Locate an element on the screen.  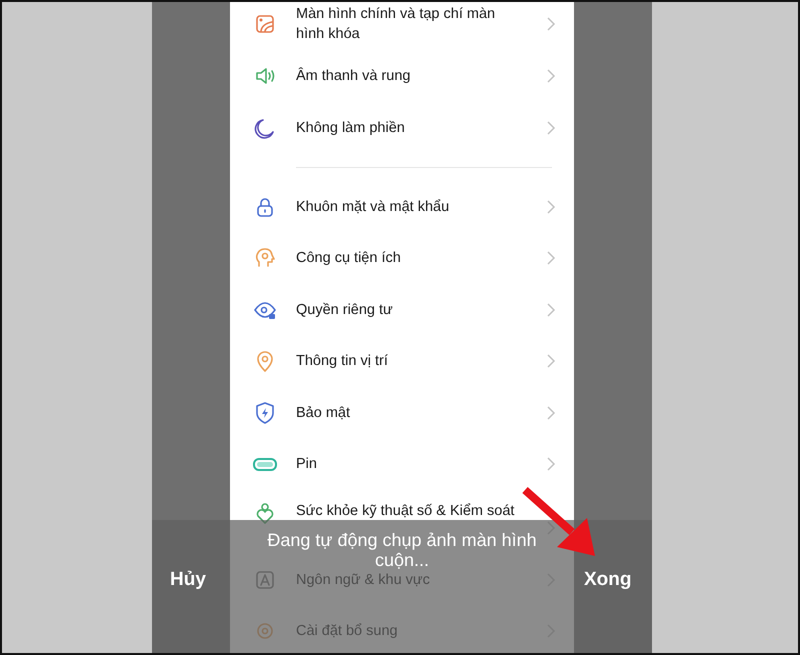
setting-label: Quyền riêng tư is located at coordinates (410, 310).